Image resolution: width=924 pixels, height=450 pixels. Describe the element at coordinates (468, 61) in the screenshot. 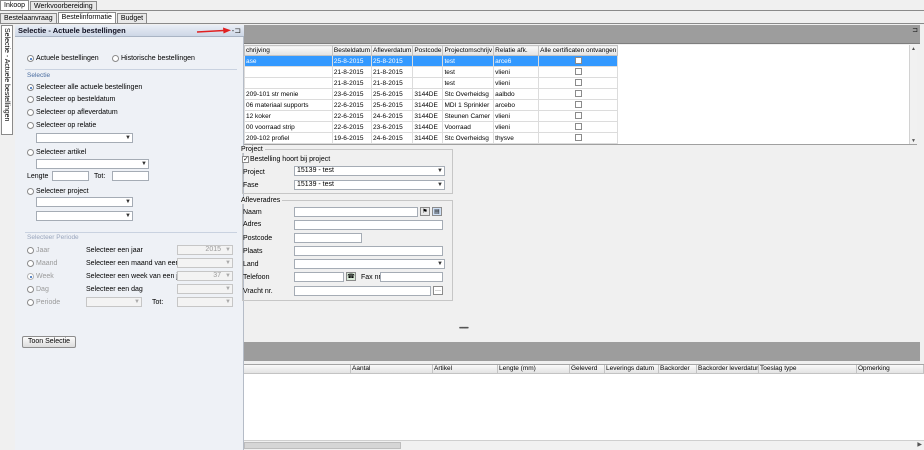

I see `table-cell: test` at that location.